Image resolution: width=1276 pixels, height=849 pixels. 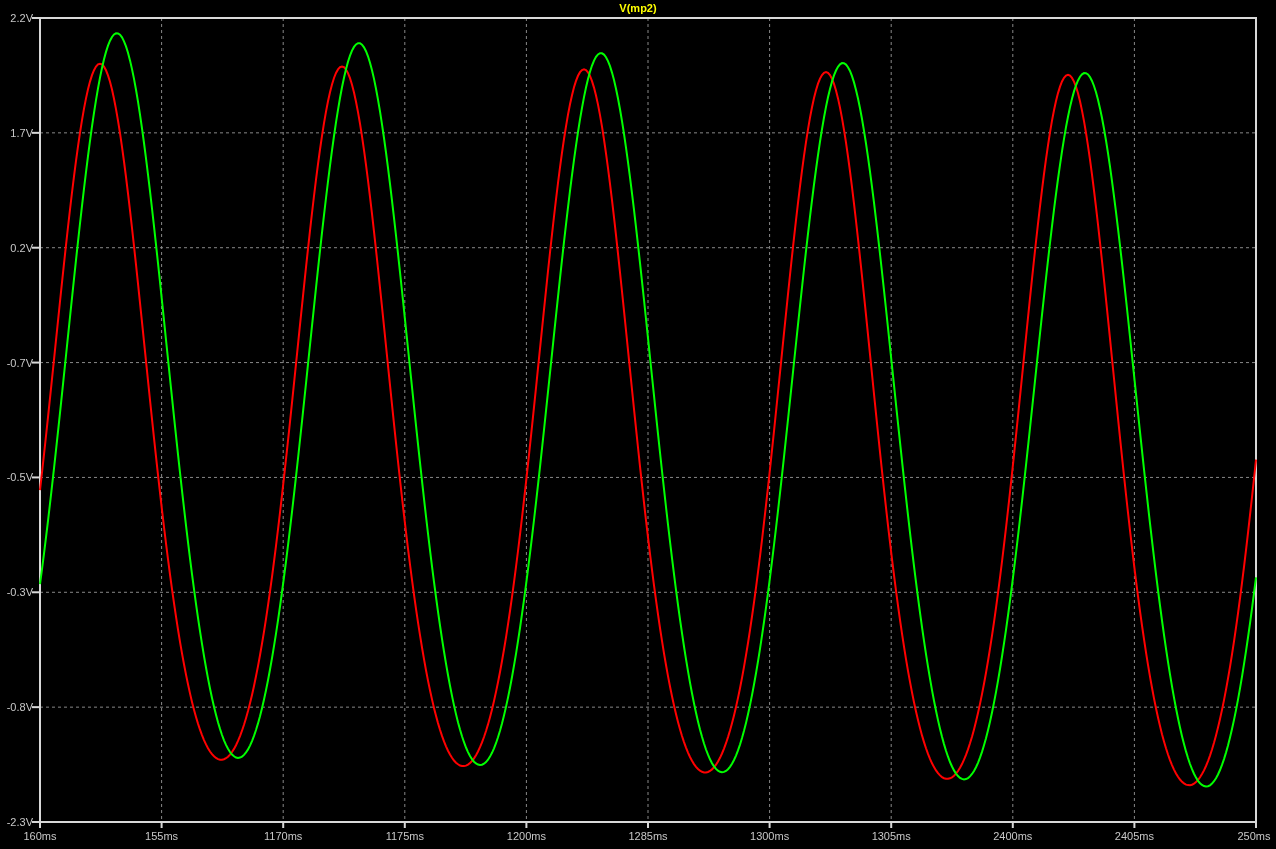 I want to click on axis-tick-label: 1305ms, so click(x=891, y=836).